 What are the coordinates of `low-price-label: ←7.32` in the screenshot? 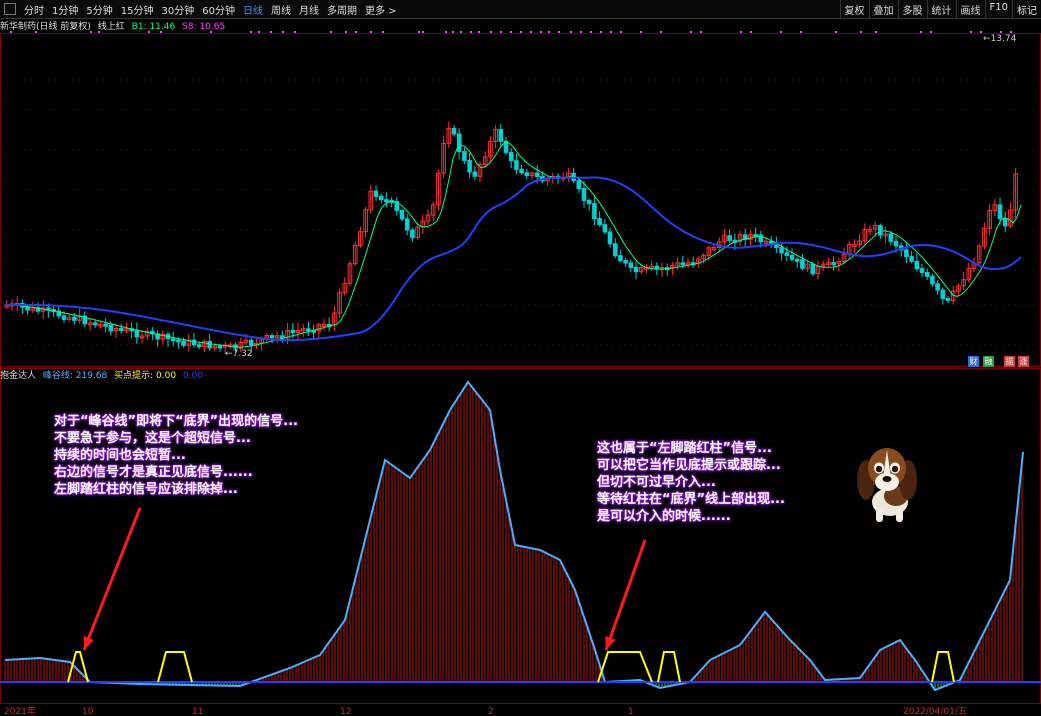 It's located at (239, 354).